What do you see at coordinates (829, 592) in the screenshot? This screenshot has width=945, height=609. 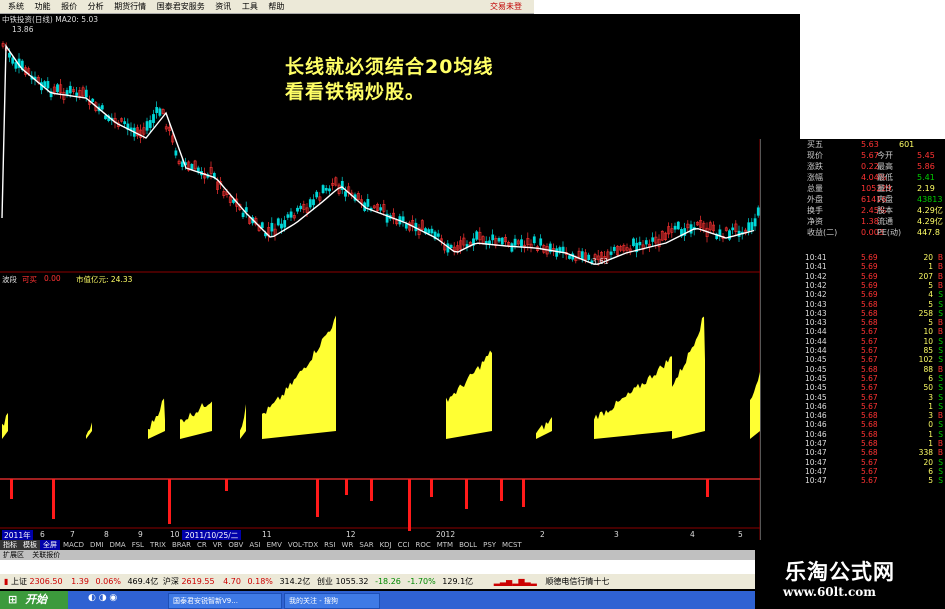 I see `watermark-url: www.60lt.com` at bounding box center [829, 592].